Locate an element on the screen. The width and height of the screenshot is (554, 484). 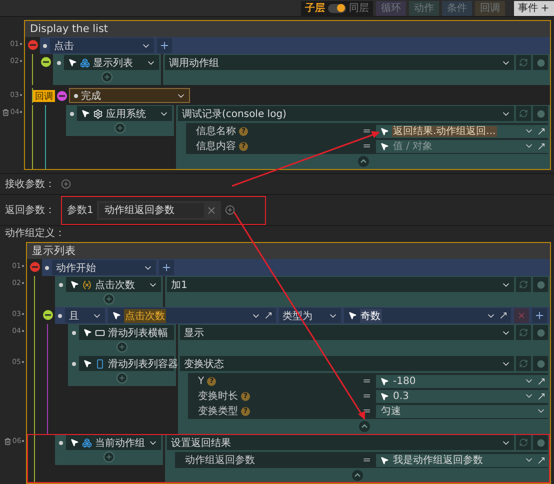
param-label: 信息名称 is located at coordinates (216, 131).